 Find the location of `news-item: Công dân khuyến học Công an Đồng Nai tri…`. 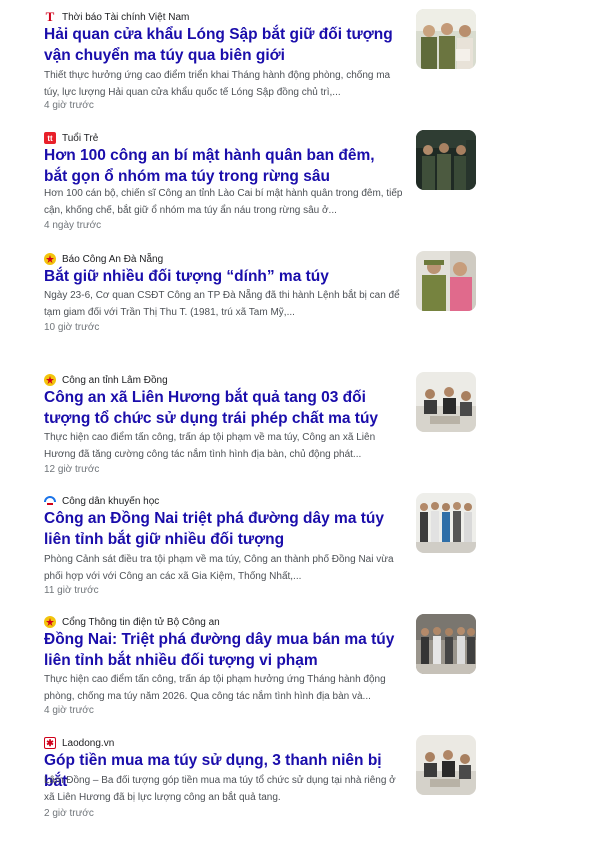

news-item: Công dân khuyến học Công an Đồng Nai tri… is located at coordinates (307, 544).